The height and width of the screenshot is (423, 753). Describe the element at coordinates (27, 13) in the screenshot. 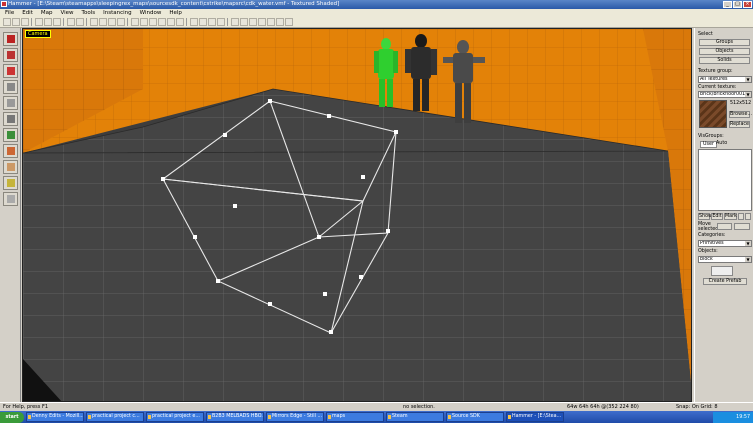

I see `menu-edit: Edit` at that location.